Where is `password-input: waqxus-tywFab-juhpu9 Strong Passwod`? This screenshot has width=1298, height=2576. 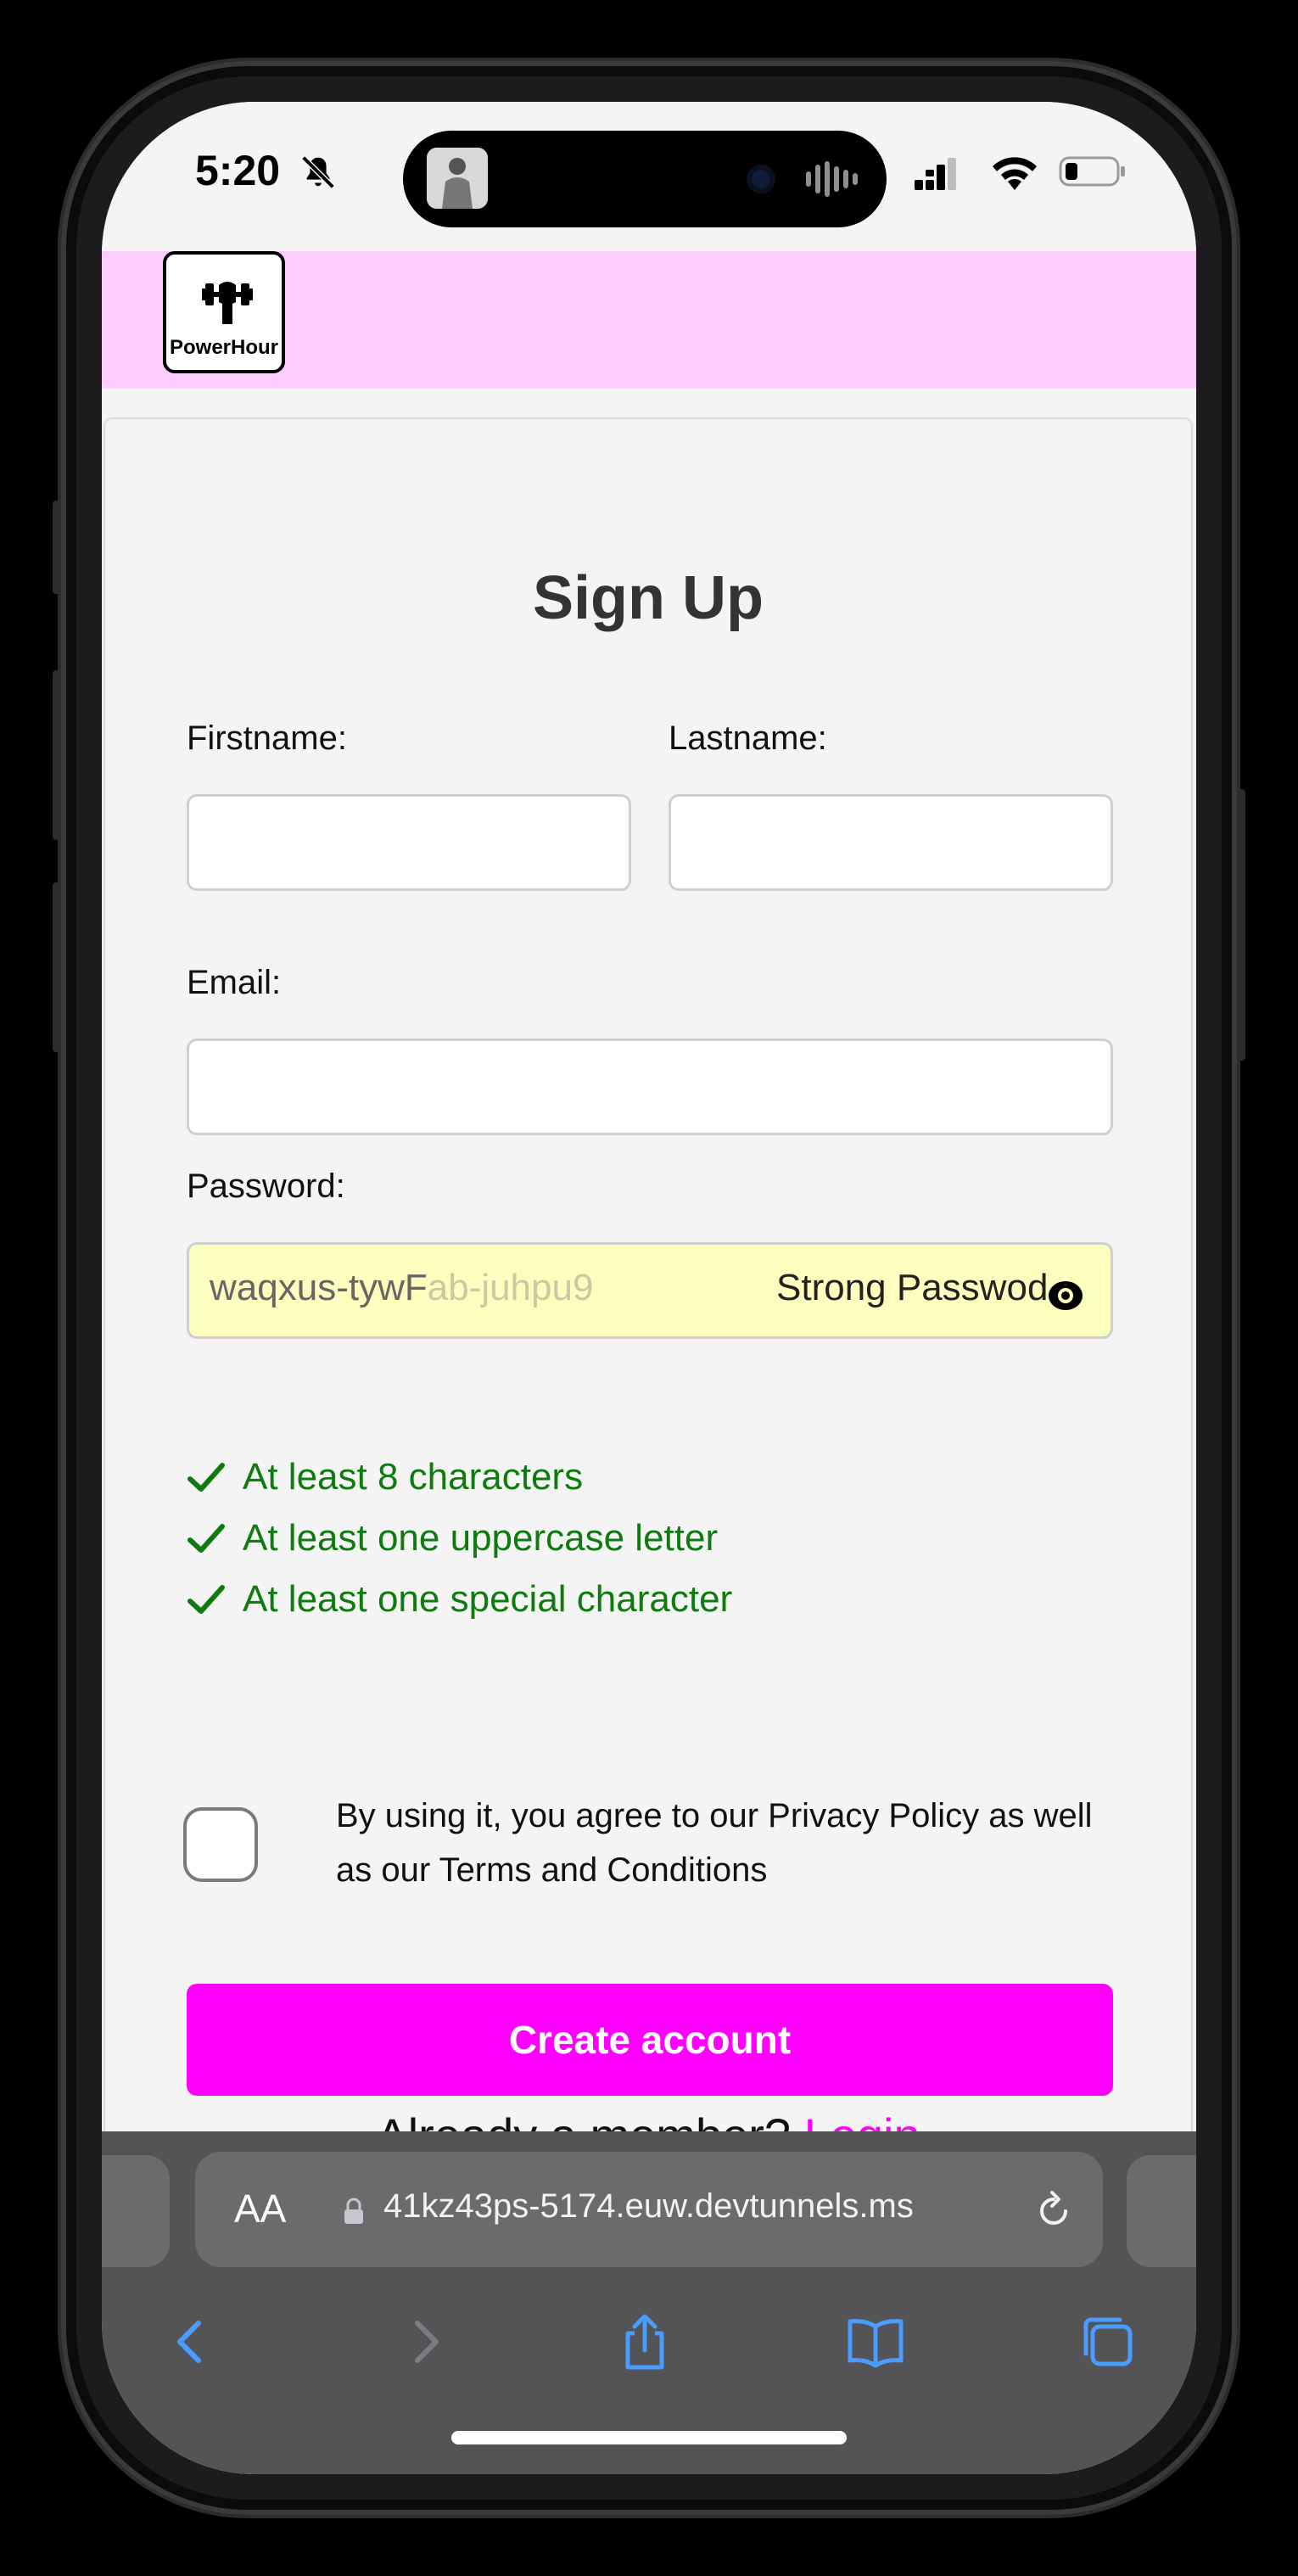 password-input: waqxus-tywFab-juhpu9 Strong Passwod is located at coordinates (650, 1291).